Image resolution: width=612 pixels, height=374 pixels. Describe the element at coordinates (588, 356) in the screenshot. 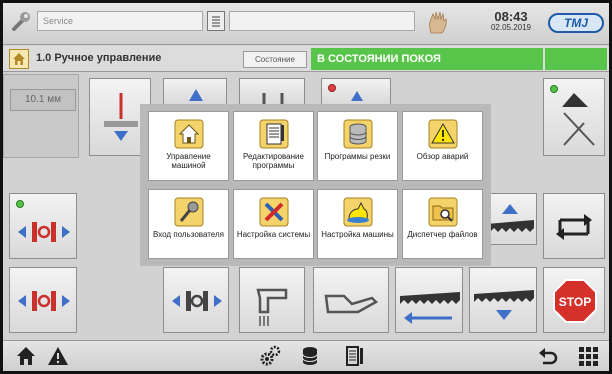

I see `grid-icon` at that location.